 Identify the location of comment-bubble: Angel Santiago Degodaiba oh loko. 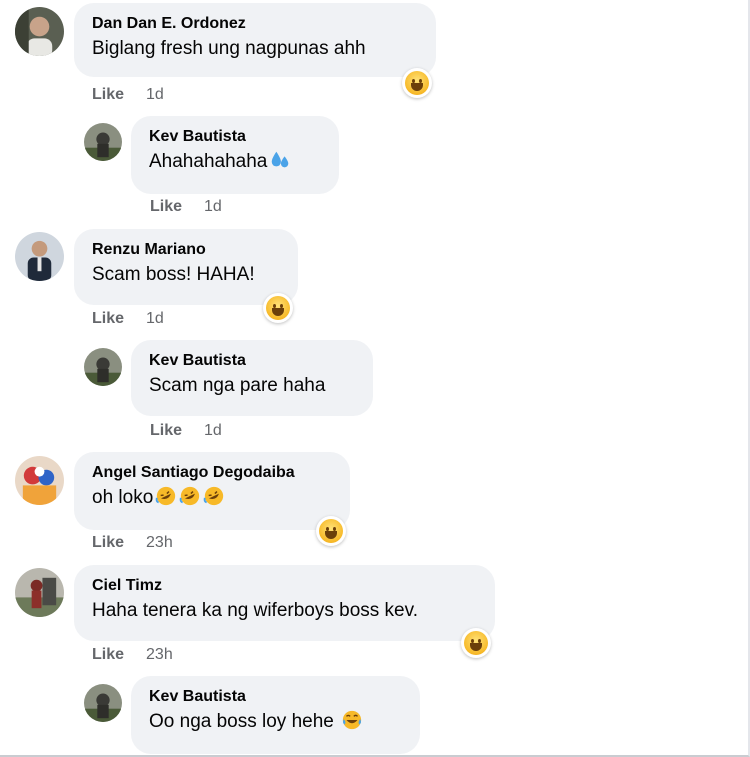
(212, 491).